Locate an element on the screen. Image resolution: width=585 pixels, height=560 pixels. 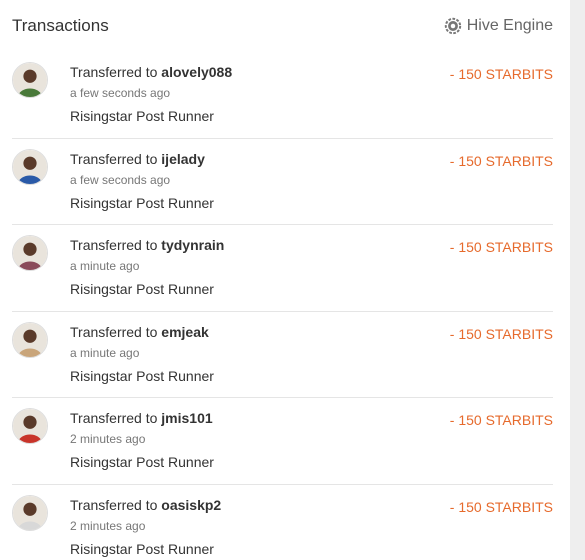
hive-engine-label: Hive Engine is located at coordinates (509, 25).